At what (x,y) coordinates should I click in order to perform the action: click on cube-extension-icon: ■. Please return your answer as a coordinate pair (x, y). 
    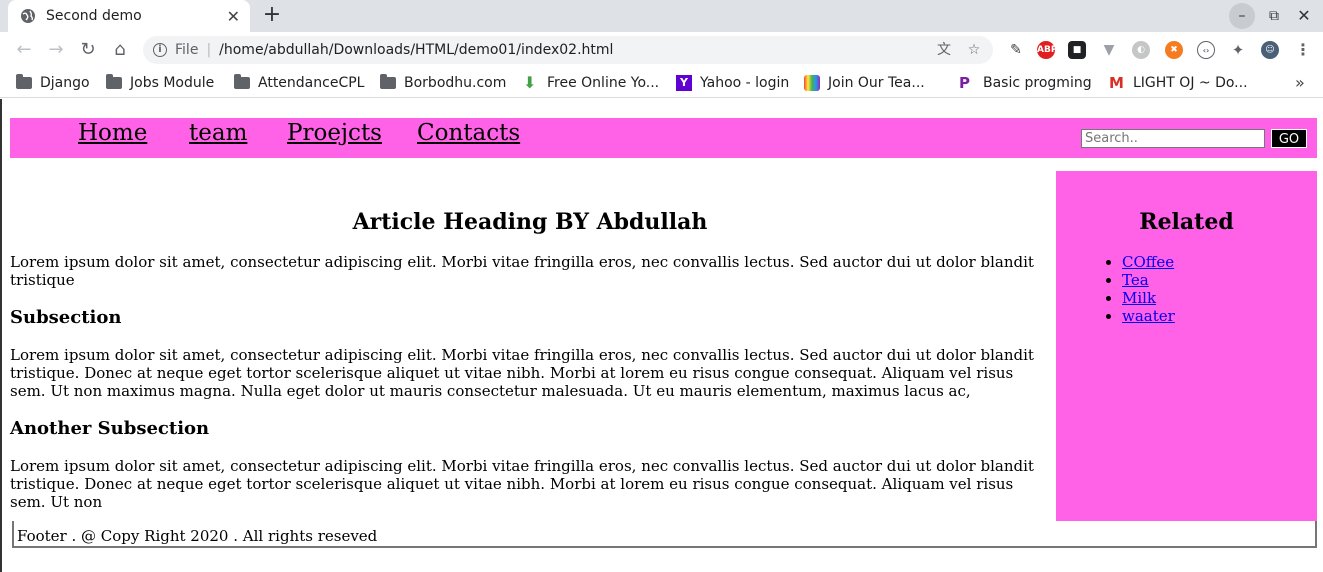
    Looking at the image, I should click on (1077, 50).